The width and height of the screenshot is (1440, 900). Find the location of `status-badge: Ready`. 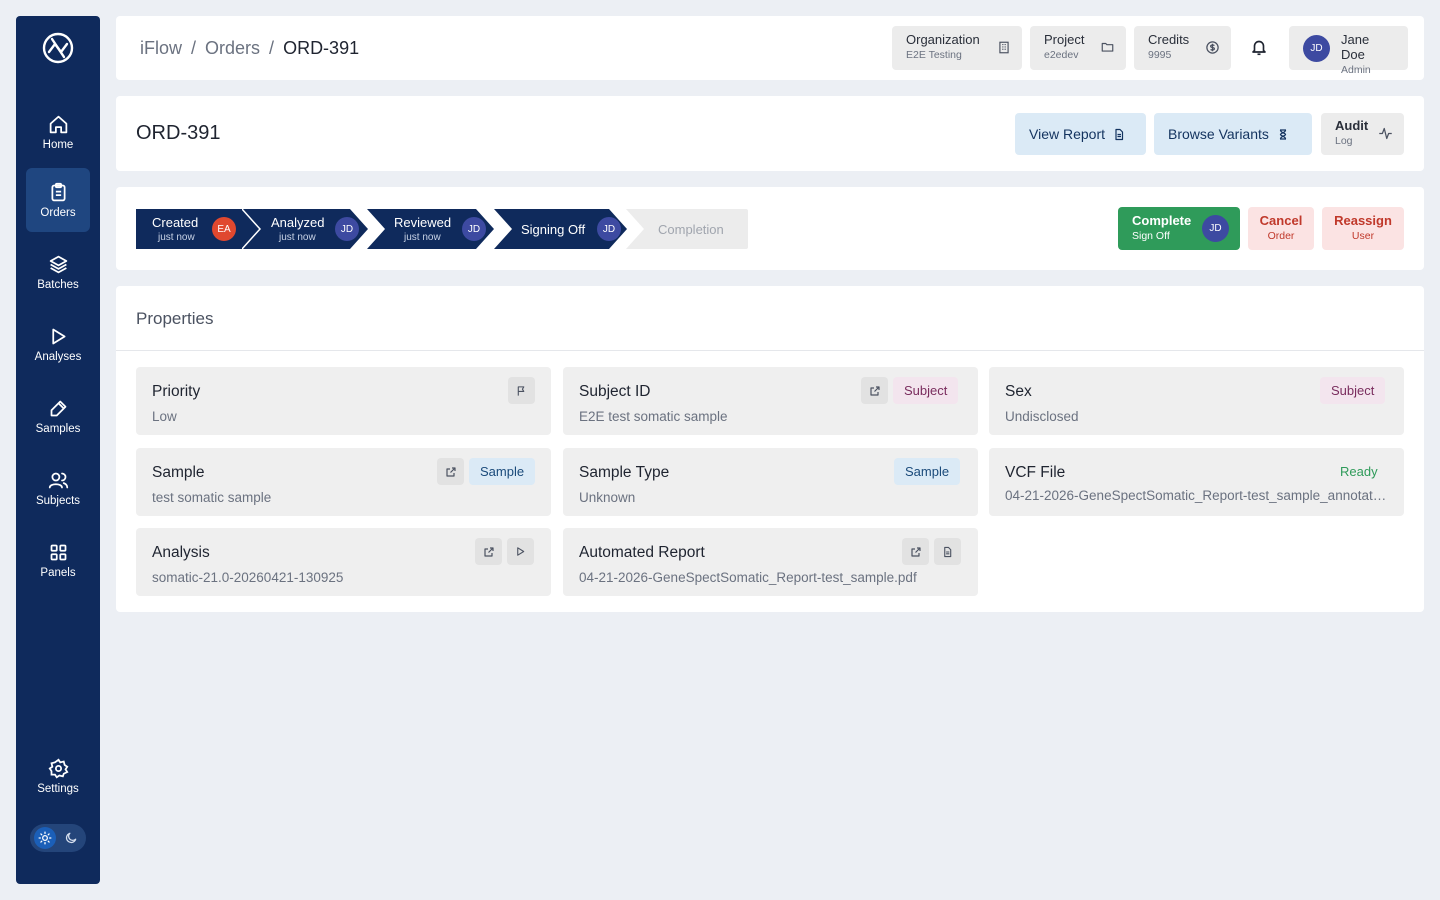

status-badge: Ready is located at coordinates (1359, 471).